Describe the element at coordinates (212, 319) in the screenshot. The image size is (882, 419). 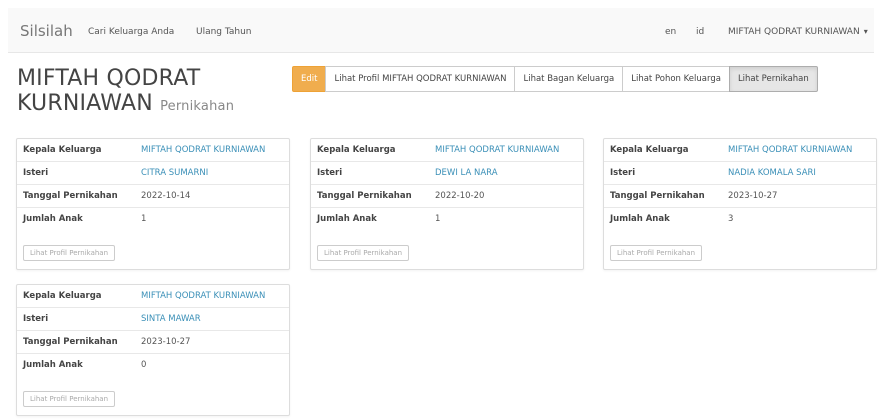
I see `wife-link: SINTA MAWAR` at that location.